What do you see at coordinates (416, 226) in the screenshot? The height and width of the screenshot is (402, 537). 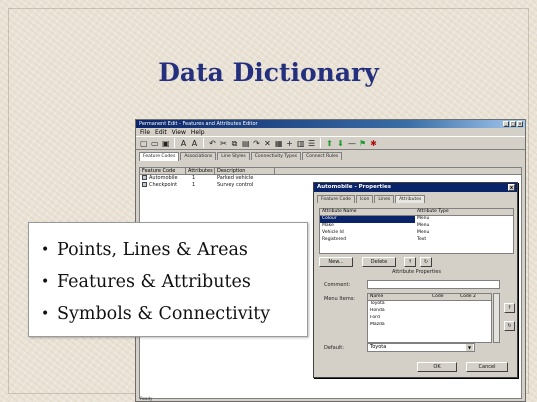 I see `list-item: Make Menu` at bounding box center [416, 226].